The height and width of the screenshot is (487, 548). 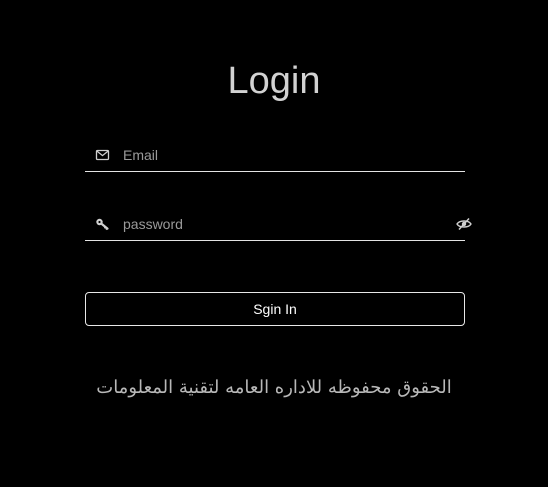 I want to click on envelope-icon, so click(x=103, y=155).